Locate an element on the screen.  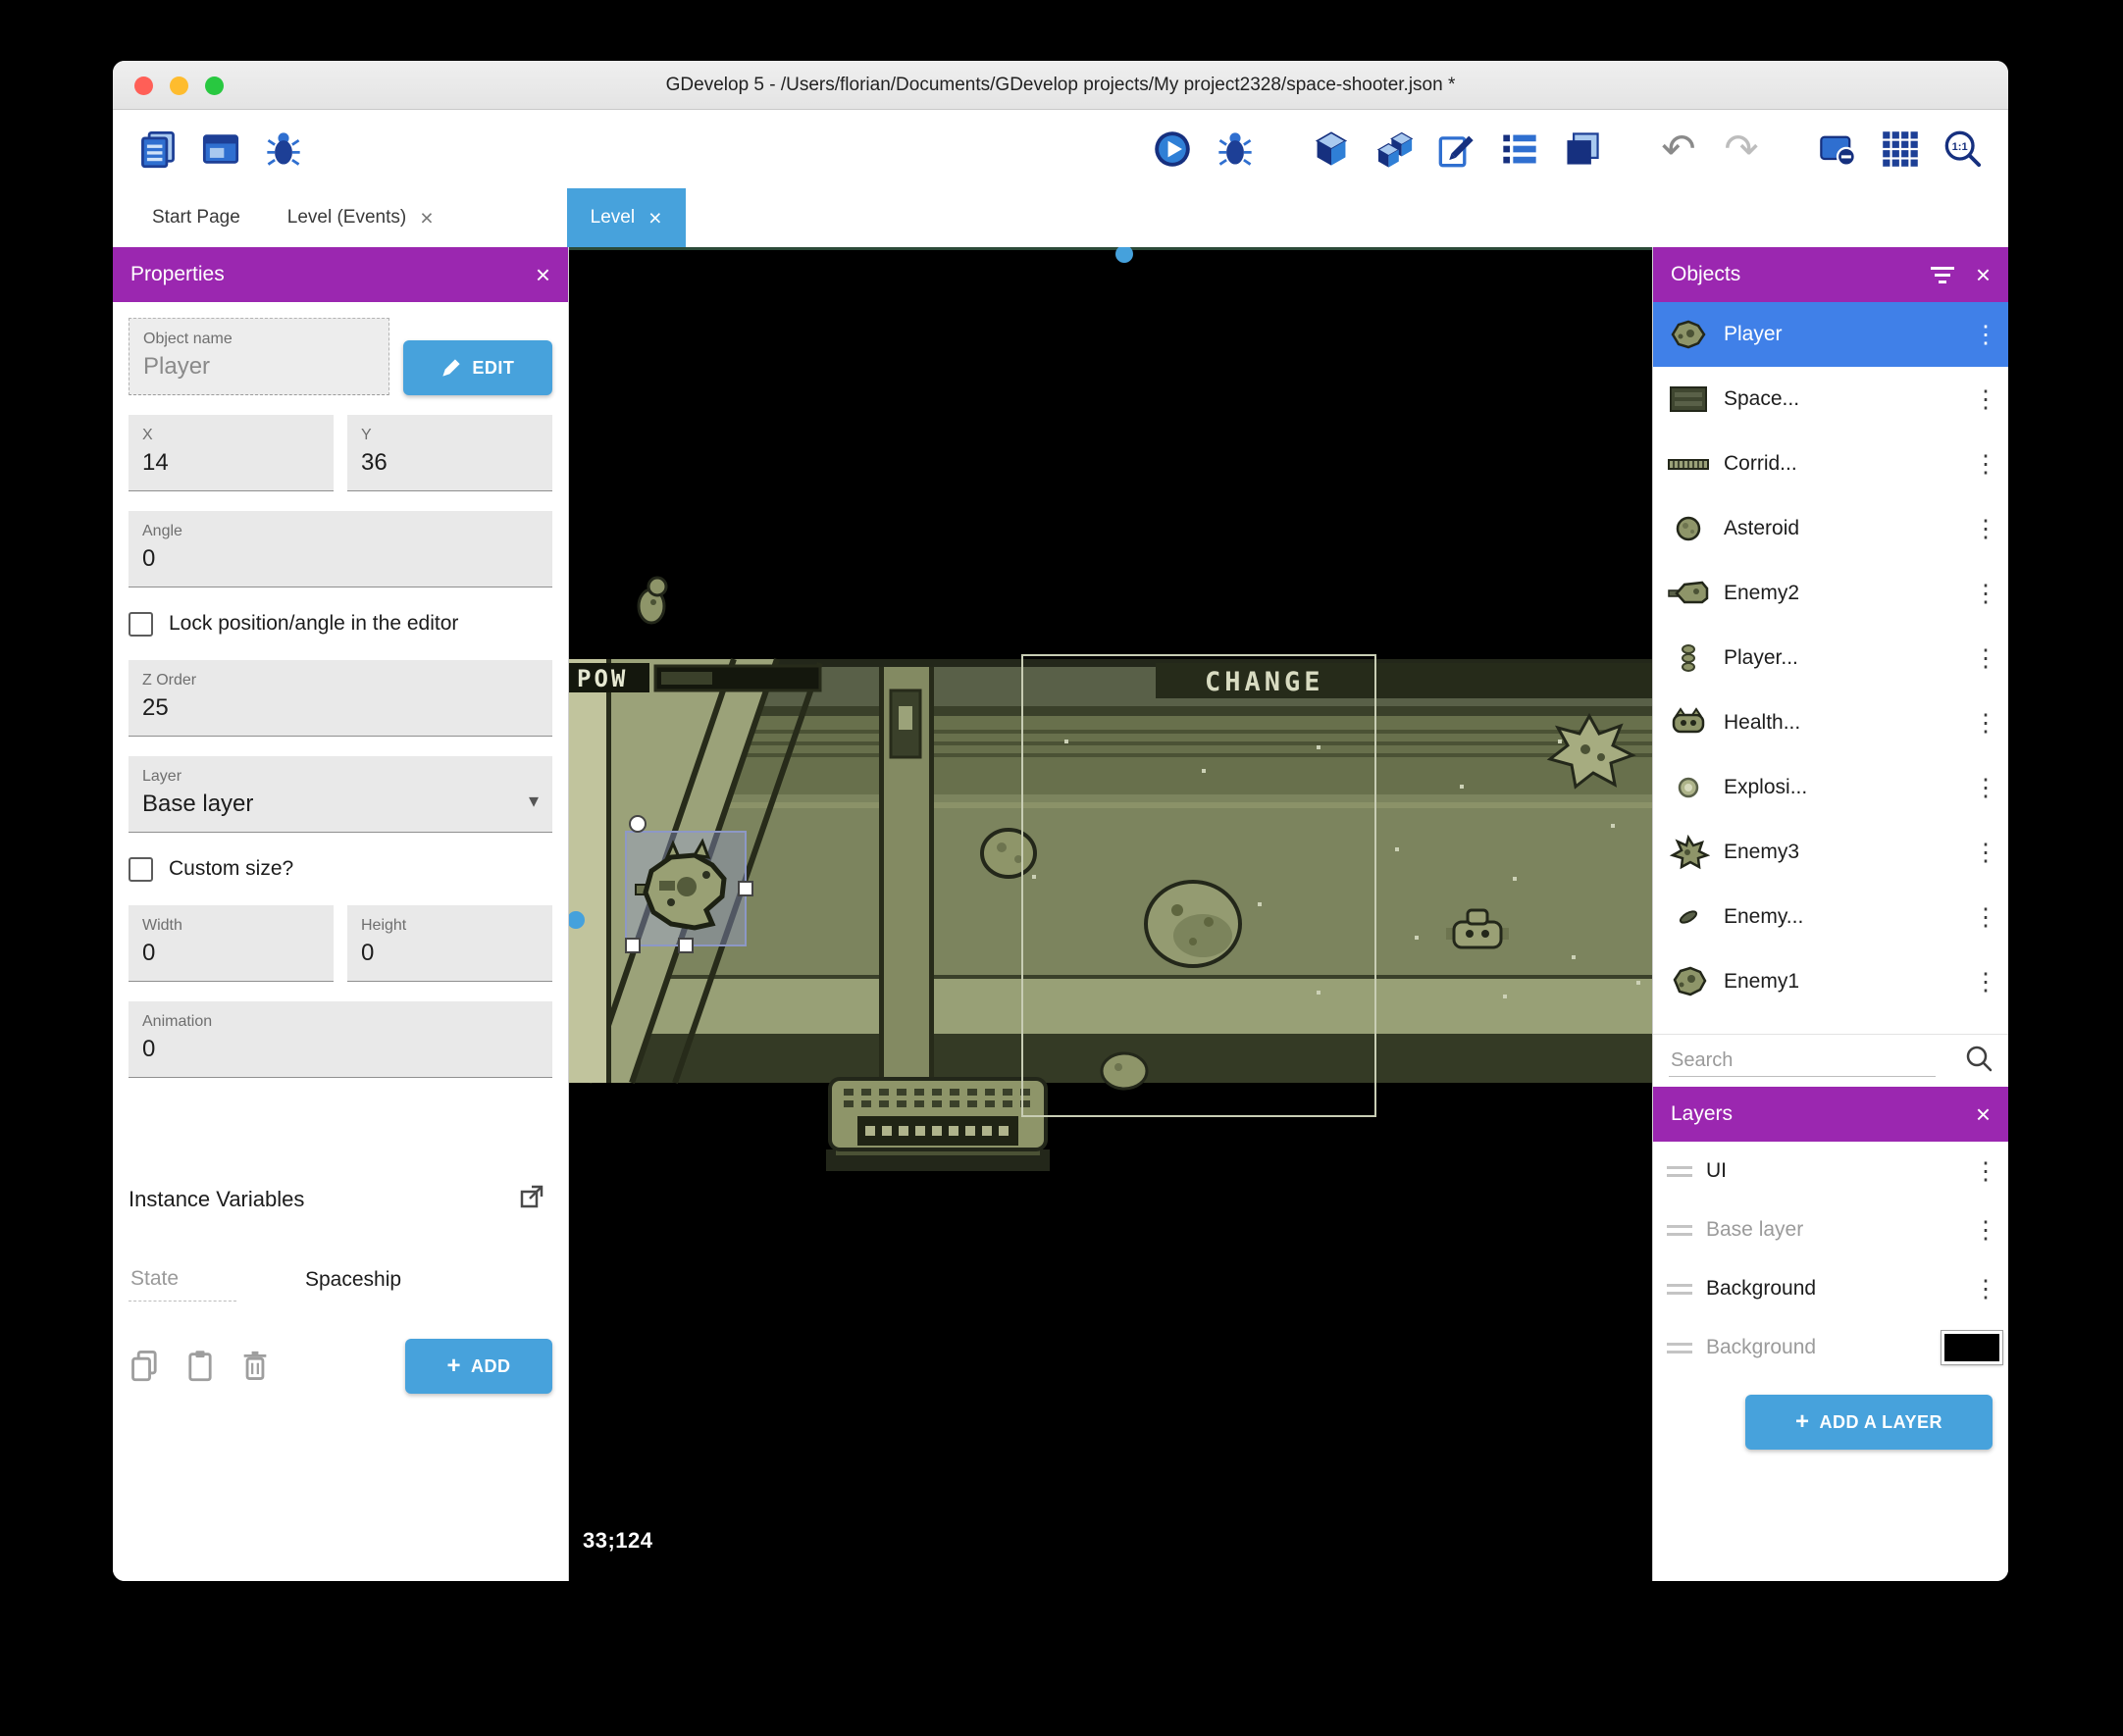
object-row-playerbullet: Player... ⋮ is located at coordinates (1830, 658).